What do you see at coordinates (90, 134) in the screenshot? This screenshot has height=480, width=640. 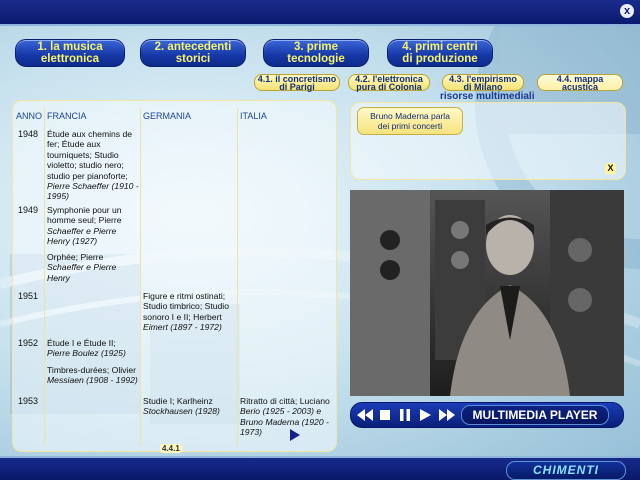 I see `entry-line: Étude aux chemins de` at bounding box center [90, 134].